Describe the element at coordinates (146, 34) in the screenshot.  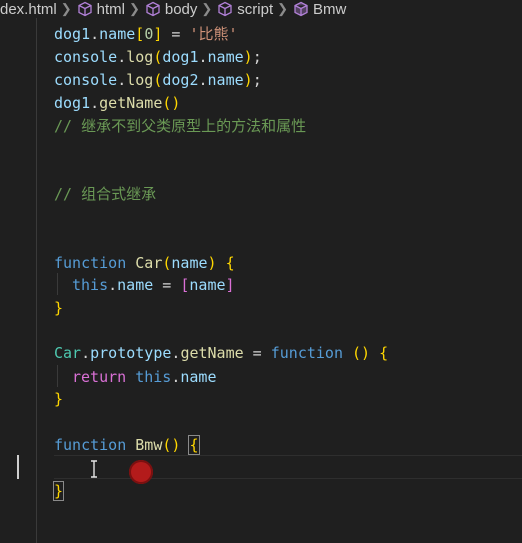
I see `code-line: dog1.name[0] = '比熊'` at that location.